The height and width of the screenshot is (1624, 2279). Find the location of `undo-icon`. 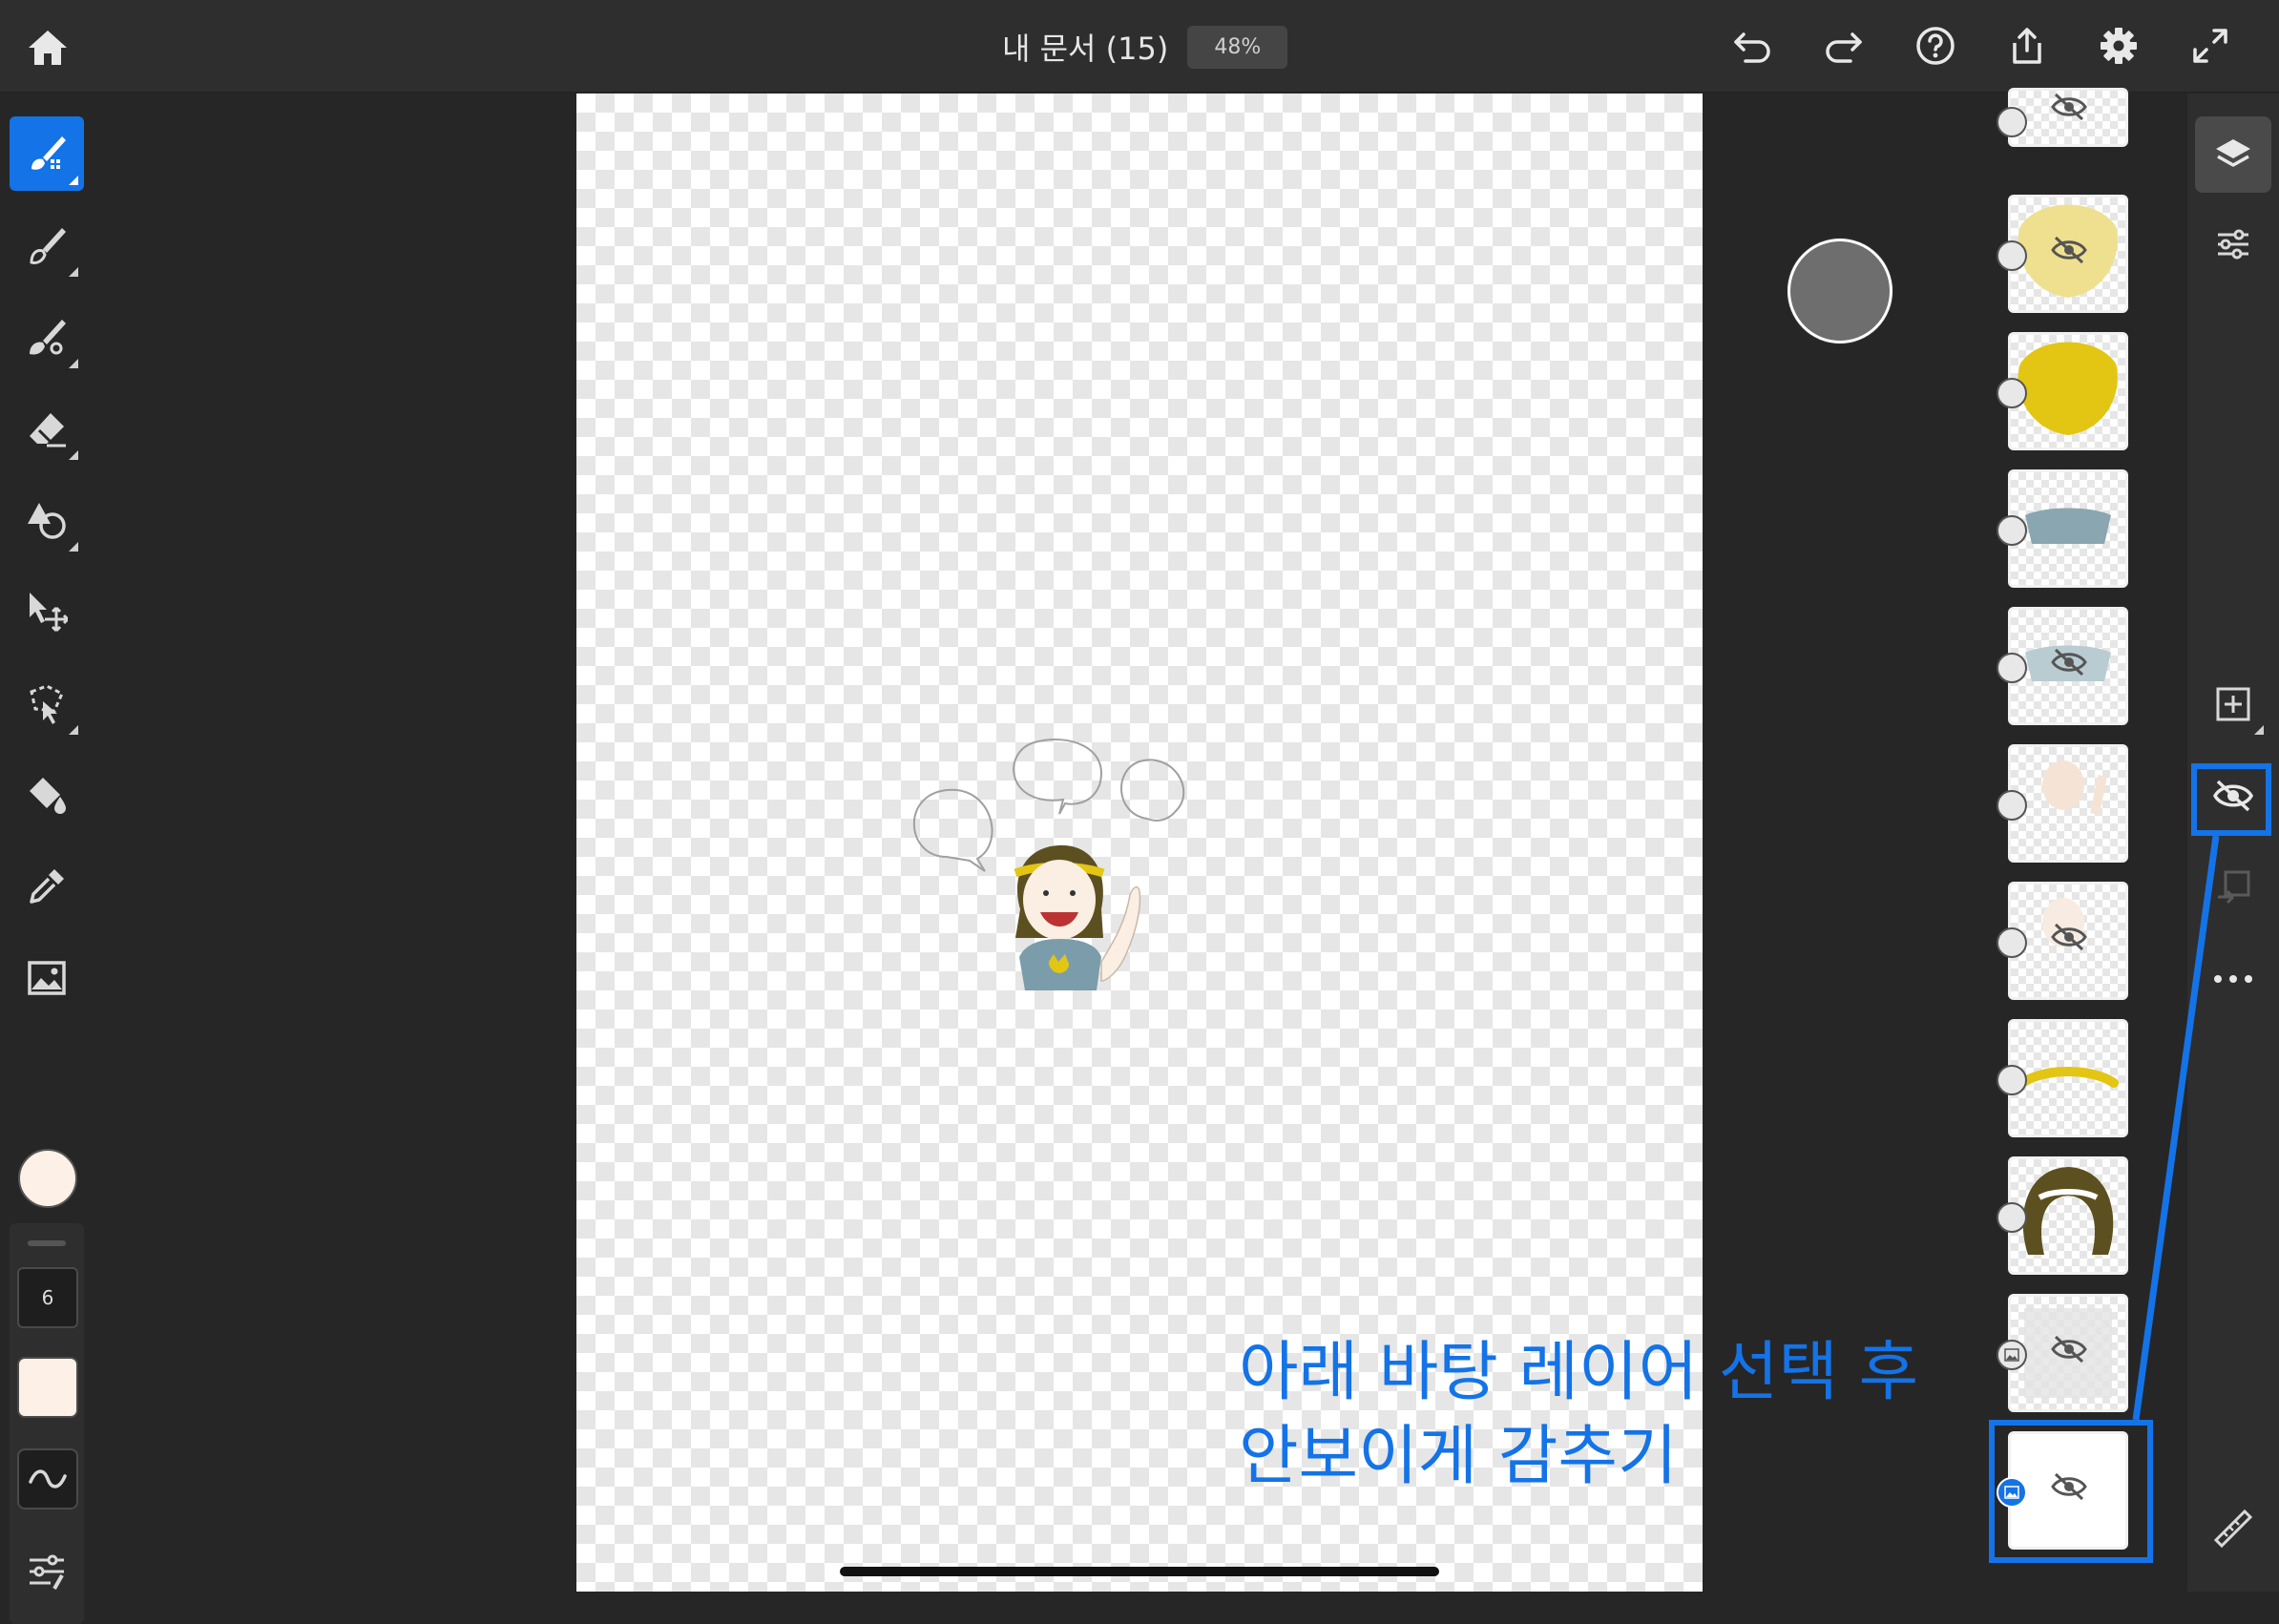

undo-icon is located at coordinates (1752, 46).